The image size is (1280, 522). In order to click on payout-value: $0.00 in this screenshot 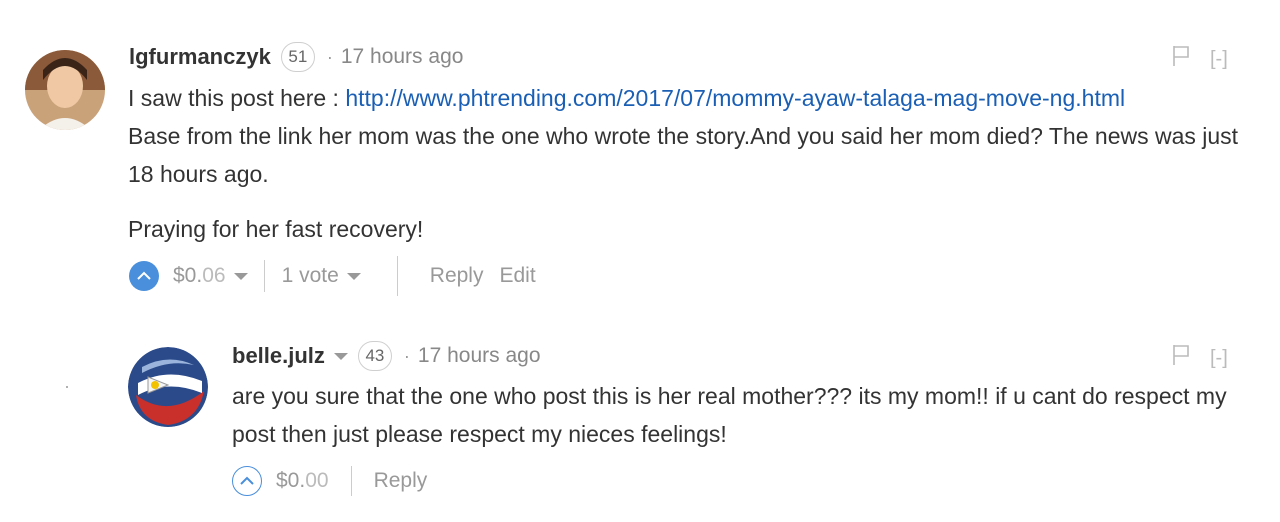, I will do `click(302, 481)`.